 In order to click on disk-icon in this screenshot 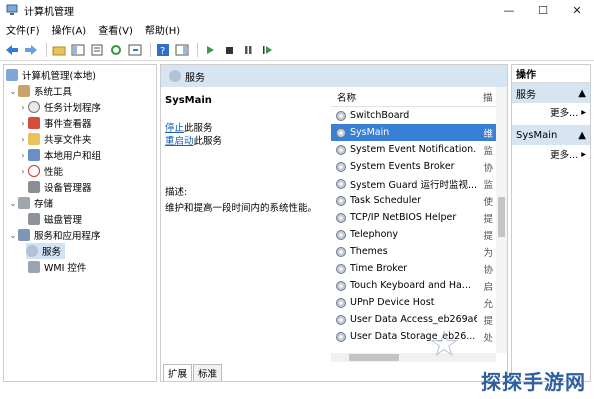, I will do `click(34, 219)`.